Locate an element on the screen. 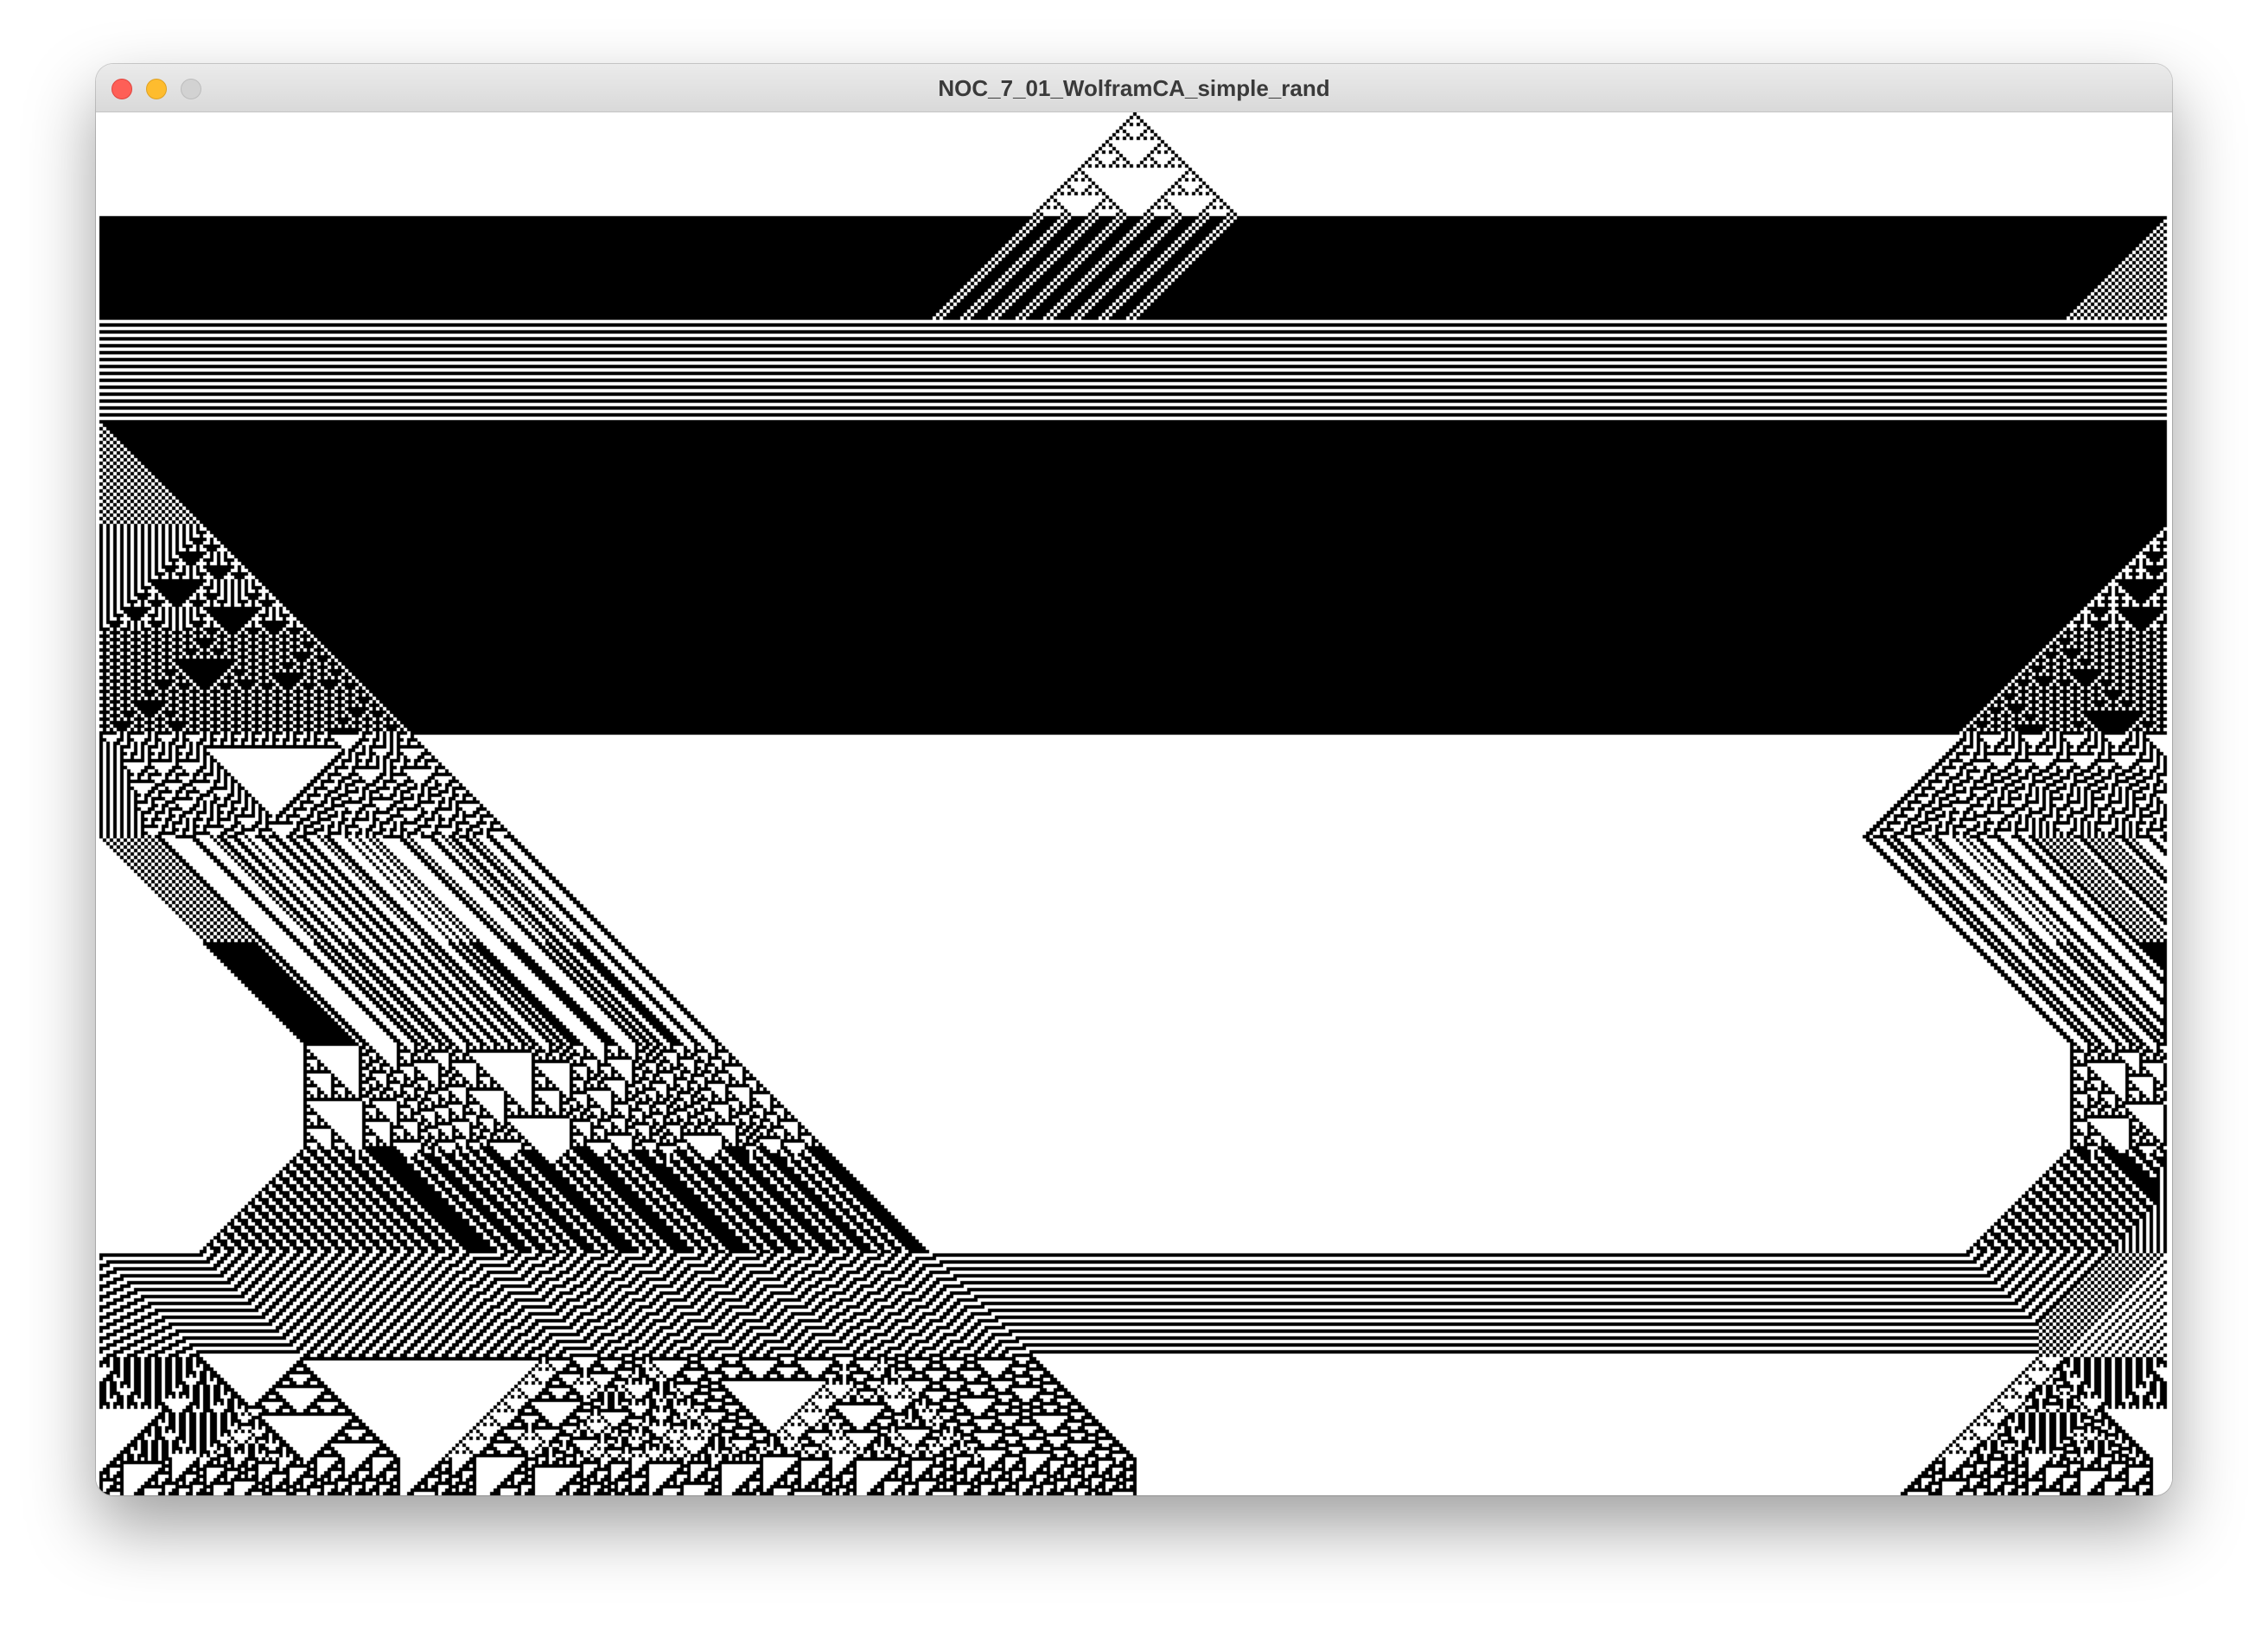  title-bar: NOC_7_01_WolframCA_simple_rand is located at coordinates (1134, 88).